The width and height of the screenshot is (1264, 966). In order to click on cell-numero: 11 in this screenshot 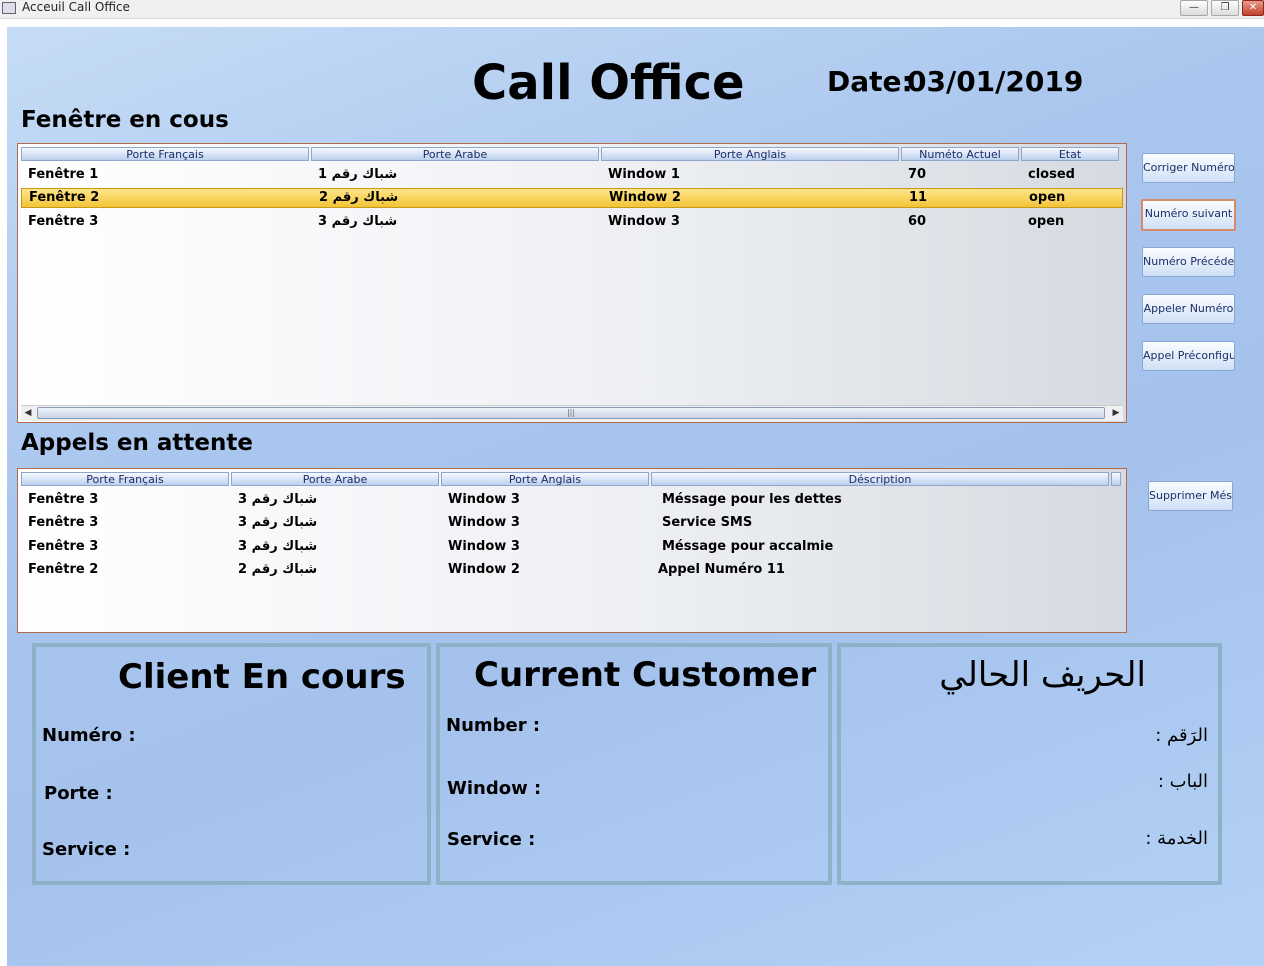, I will do `click(918, 197)`.